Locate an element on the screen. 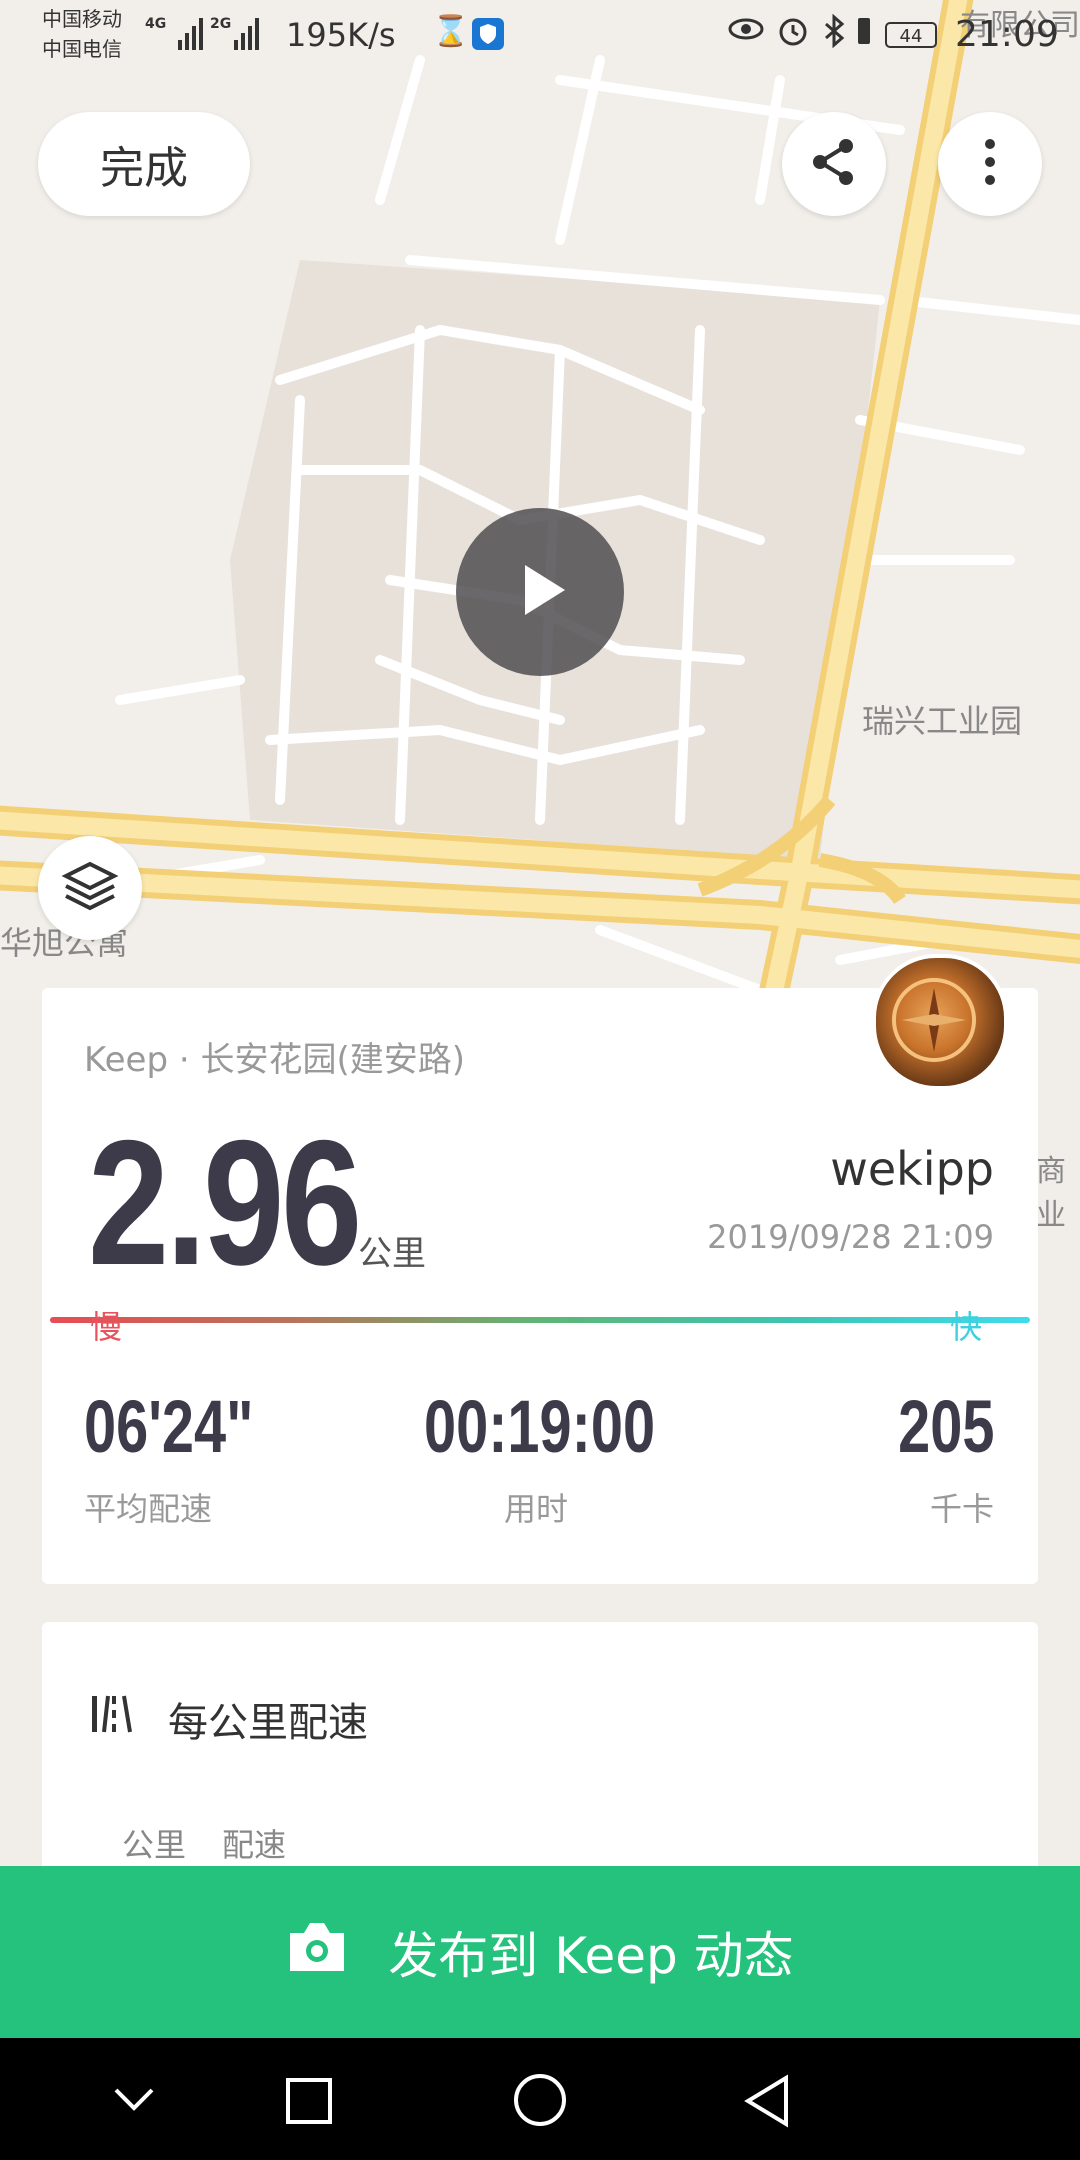 This screenshot has height=2160, width=1080. nav-recents-button is located at coordinates (309, 2103).